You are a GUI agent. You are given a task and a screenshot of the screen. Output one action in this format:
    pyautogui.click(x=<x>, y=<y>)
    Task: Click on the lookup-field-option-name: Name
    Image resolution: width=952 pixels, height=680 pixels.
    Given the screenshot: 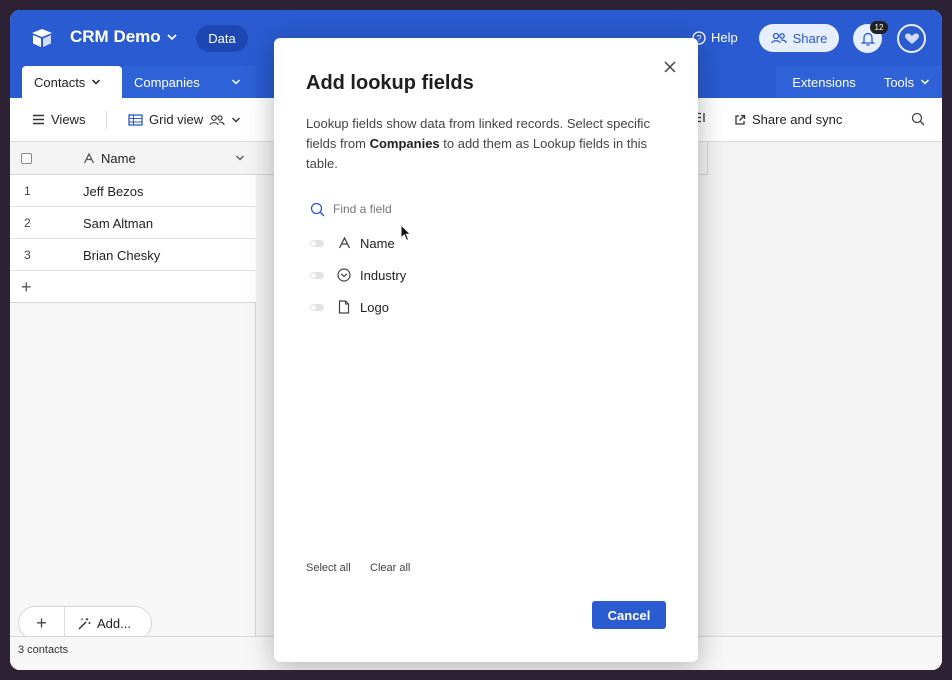 What is the action you would take?
    pyautogui.click(x=486, y=243)
    